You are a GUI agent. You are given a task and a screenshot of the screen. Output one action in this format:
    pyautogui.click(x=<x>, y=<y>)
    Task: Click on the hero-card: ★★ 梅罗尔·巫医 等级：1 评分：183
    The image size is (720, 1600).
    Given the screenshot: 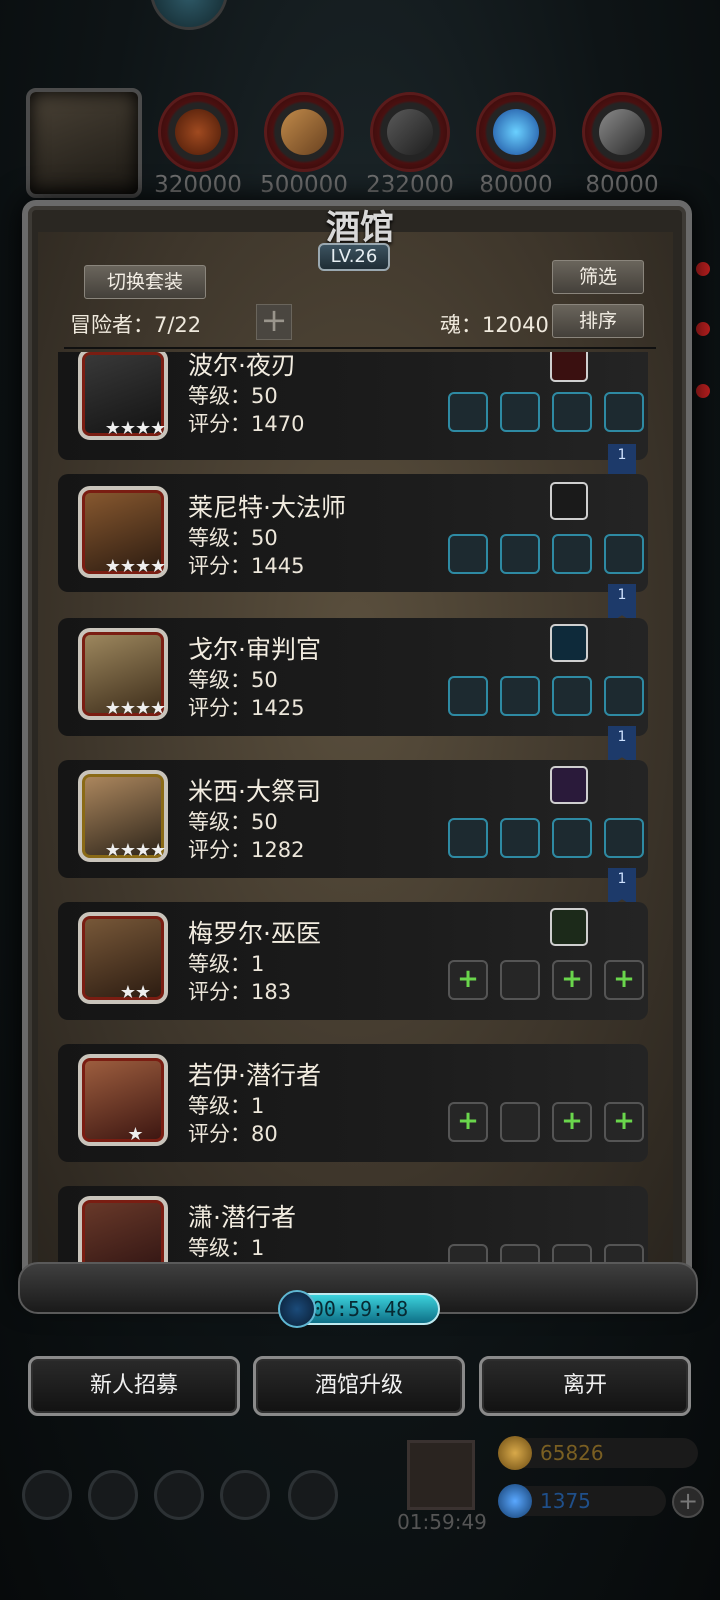 What is the action you would take?
    pyautogui.click(x=353, y=961)
    